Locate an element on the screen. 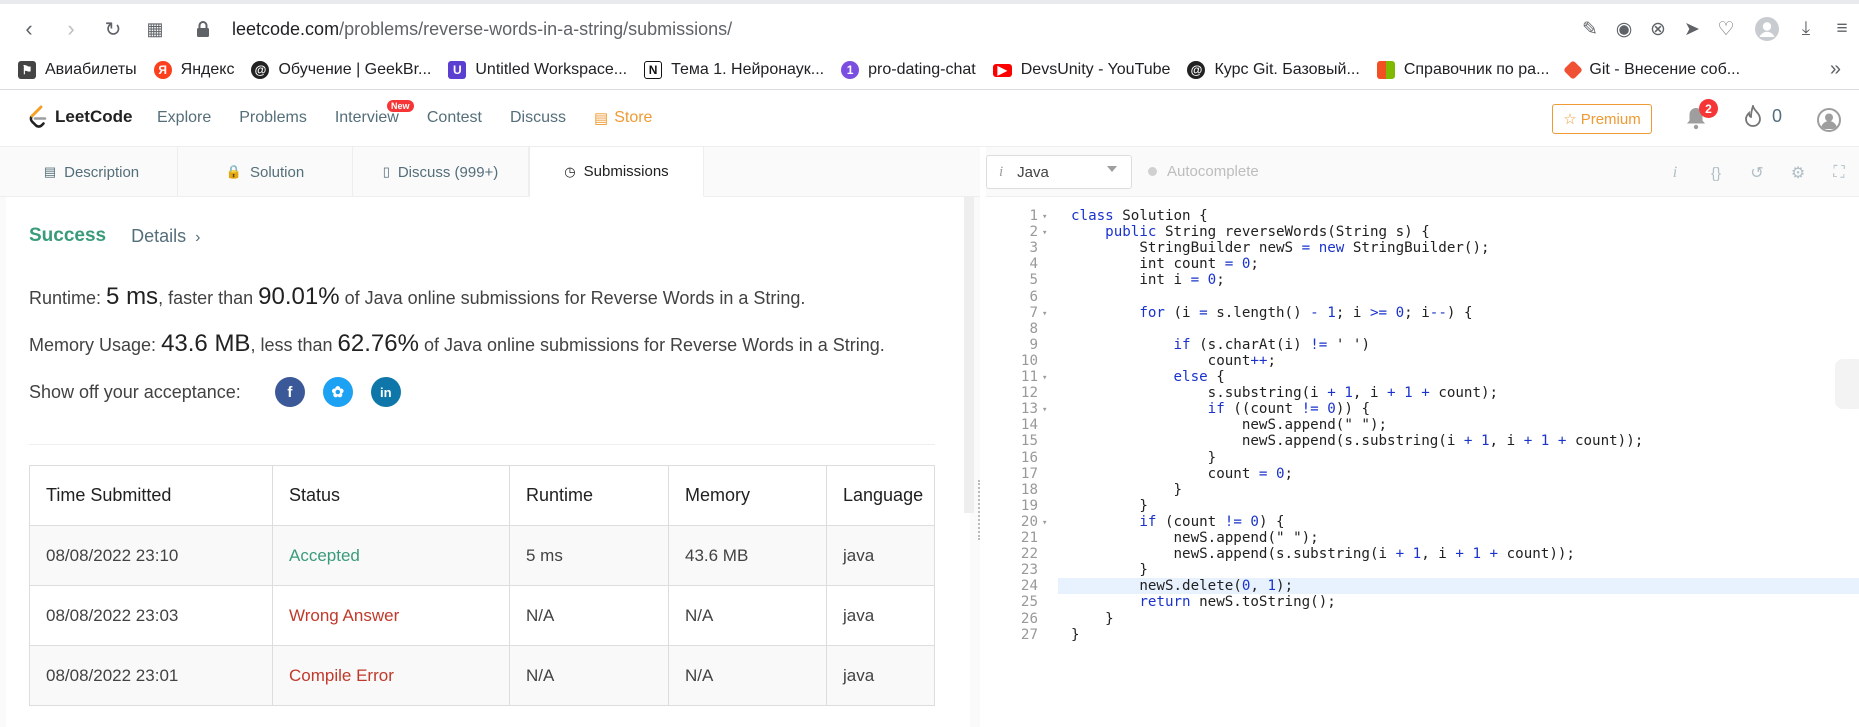 The width and height of the screenshot is (1859, 727). code-line: else { is located at coordinates (1199, 377).